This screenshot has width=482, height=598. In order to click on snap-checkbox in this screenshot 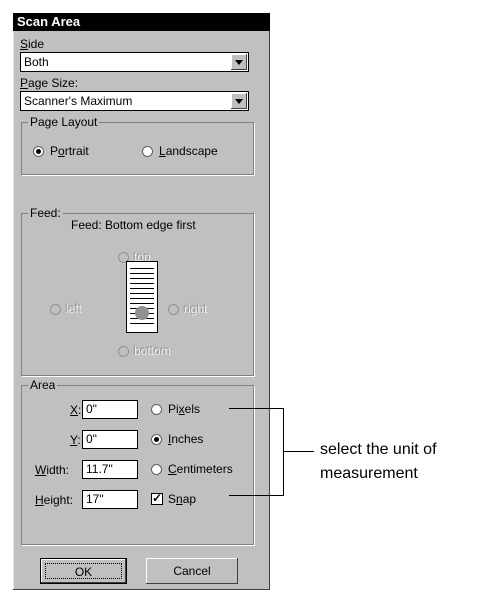, I will do `click(157, 498)`.